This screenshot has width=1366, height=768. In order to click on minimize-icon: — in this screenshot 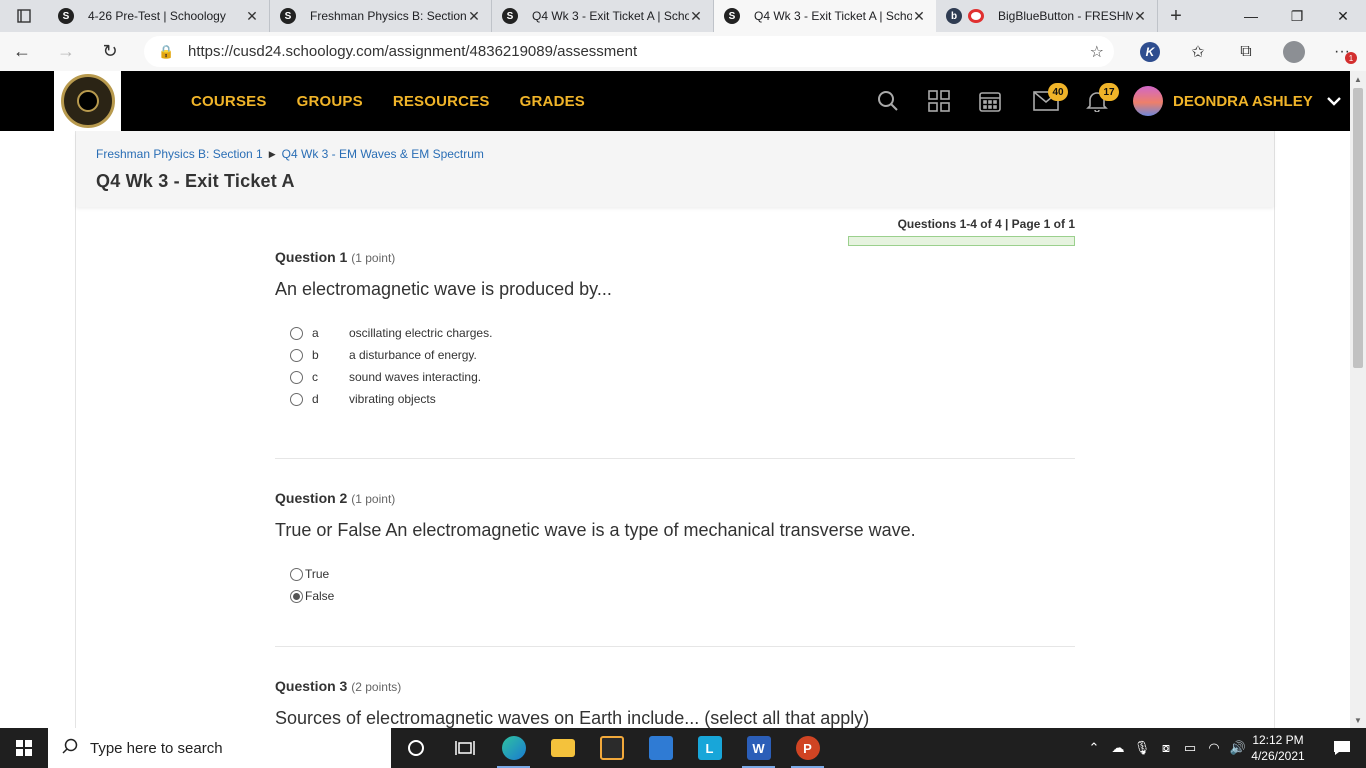, I will do `click(1251, 16)`.